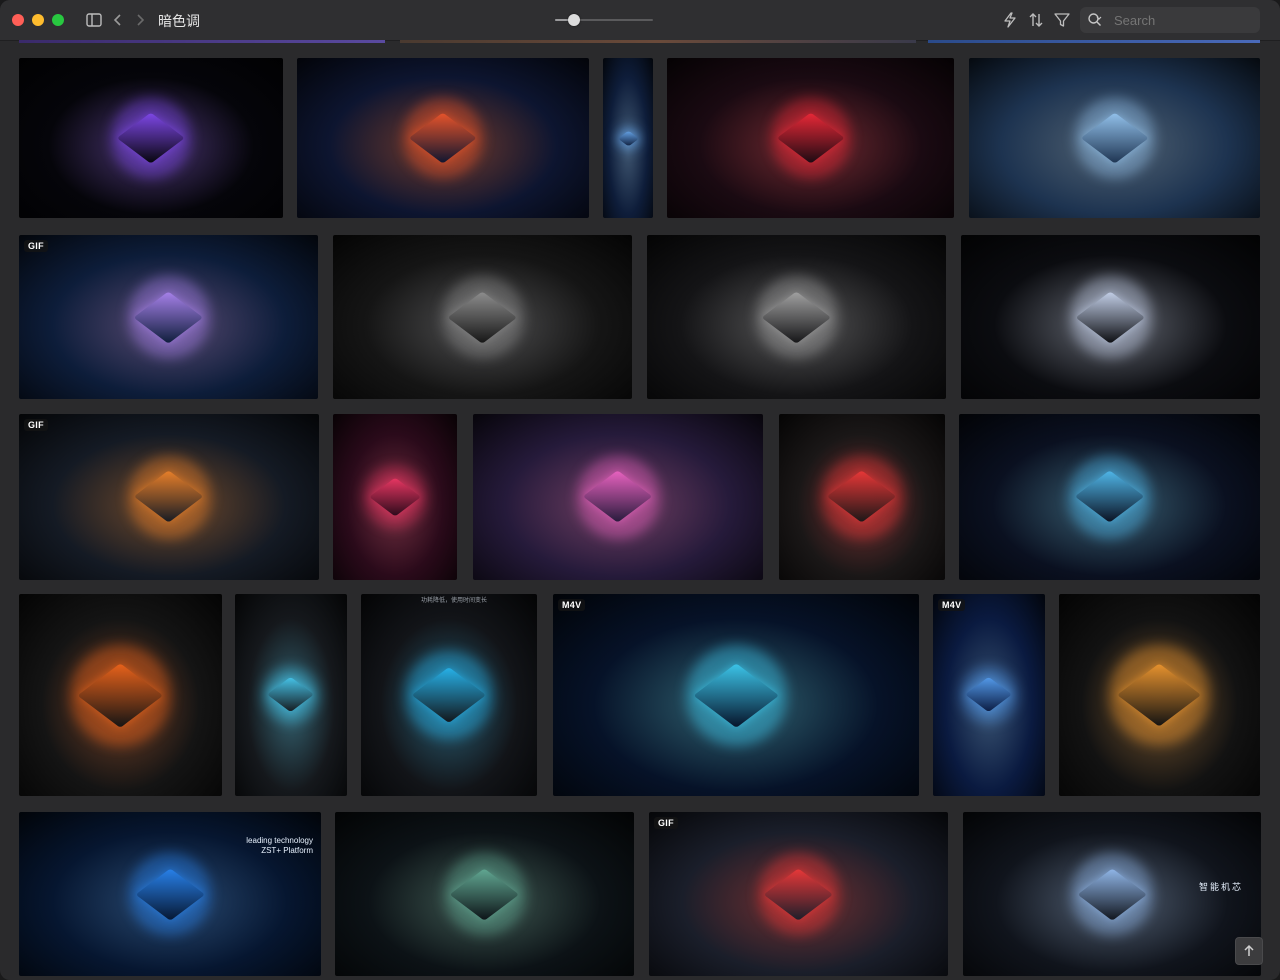  What do you see at coordinates (38, 20) in the screenshot?
I see `minimize-window-button` at bounding box center [38, 20].